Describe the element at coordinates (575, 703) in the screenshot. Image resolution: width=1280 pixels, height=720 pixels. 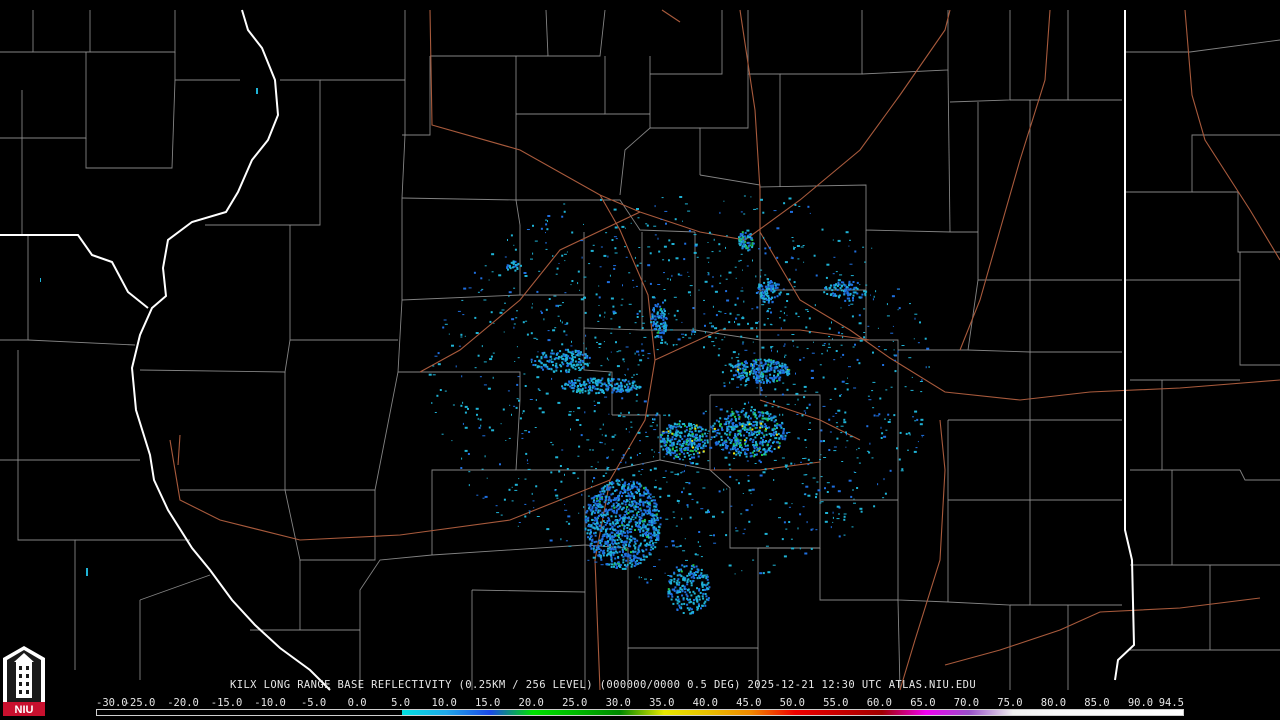
I see `legend-label: 25.0` at that location.